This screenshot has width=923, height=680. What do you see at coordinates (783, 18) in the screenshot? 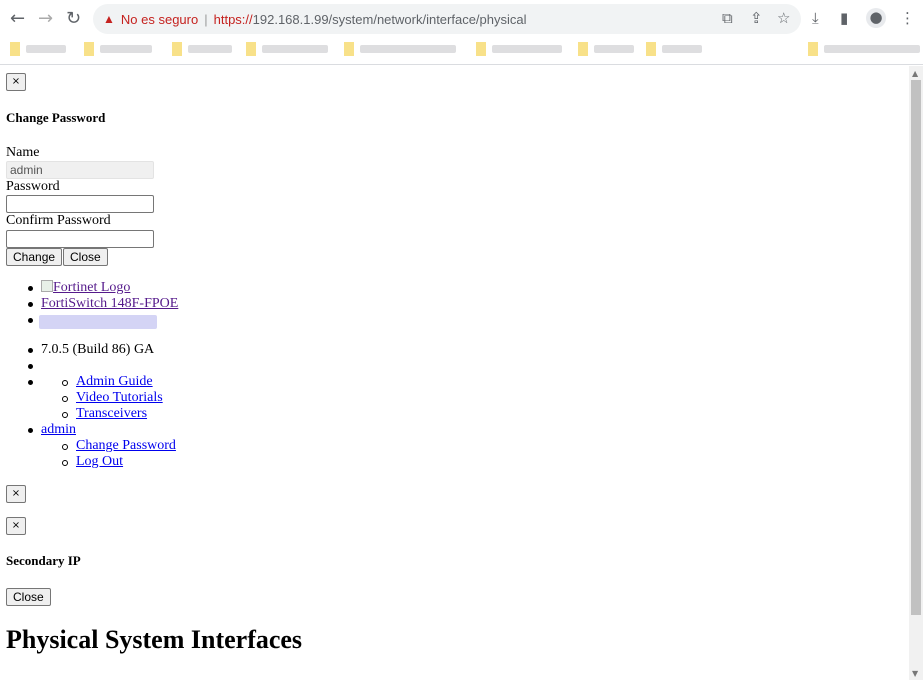
I see `star-icon: ☆` at bounding box center [783, 18].